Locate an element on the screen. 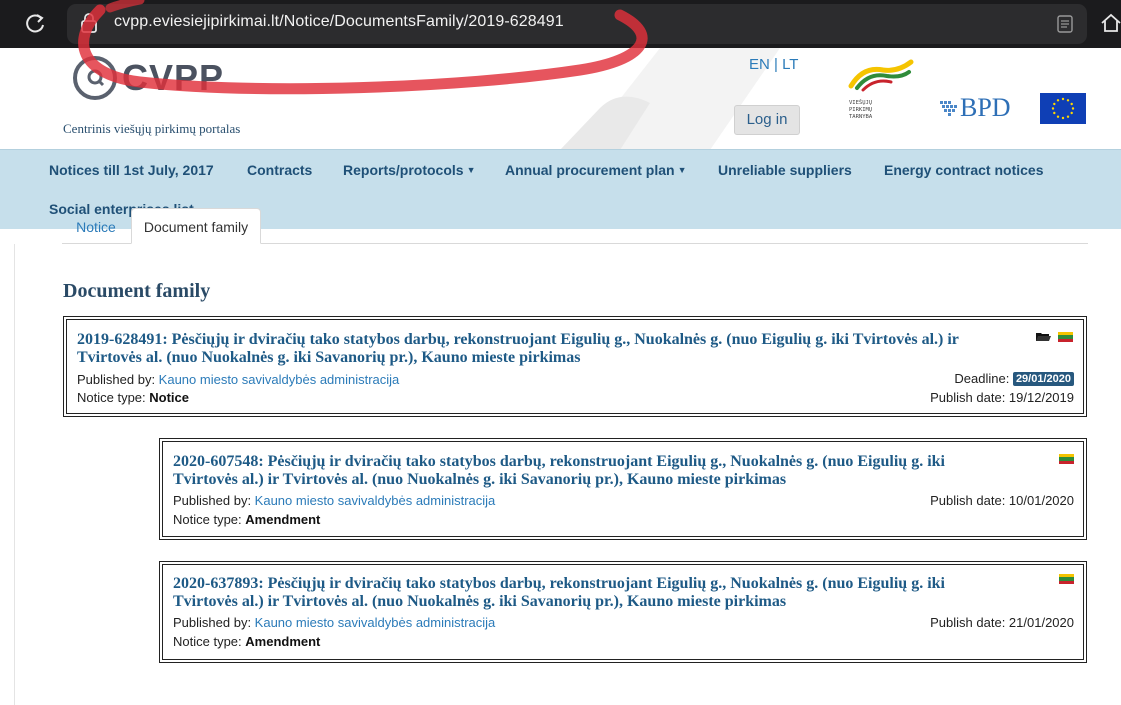 This screenshot has width=1121, height=705. lang-lt-link: LT is located at coordinates (790, 64).